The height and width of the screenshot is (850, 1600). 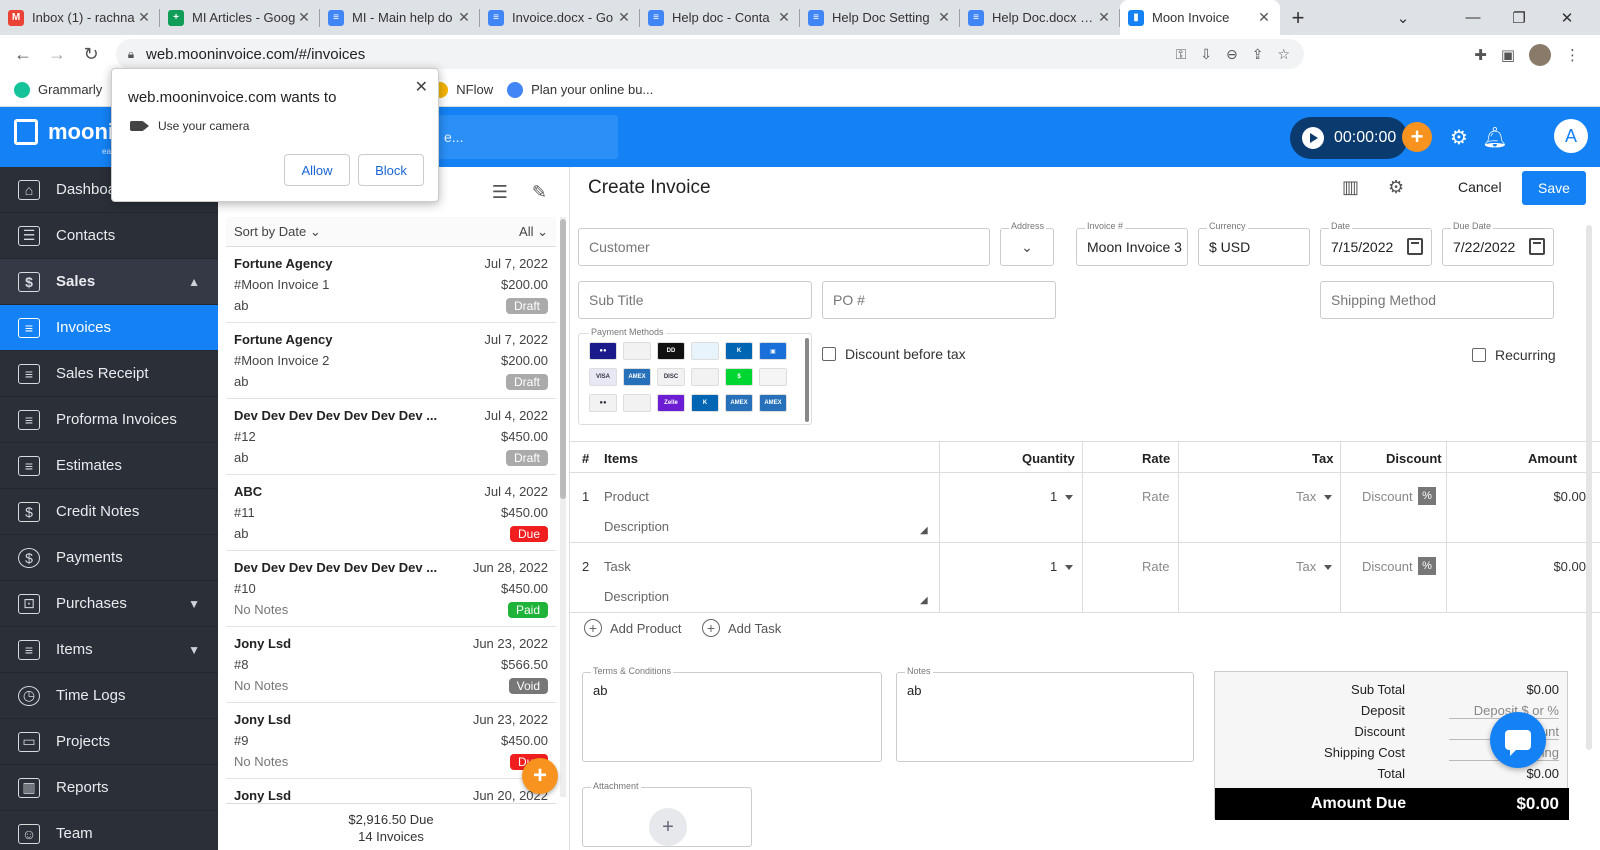 I want to click on invoice-list-item: Jony Lsd Jun 20, 2022, so click(x=391, y=791).